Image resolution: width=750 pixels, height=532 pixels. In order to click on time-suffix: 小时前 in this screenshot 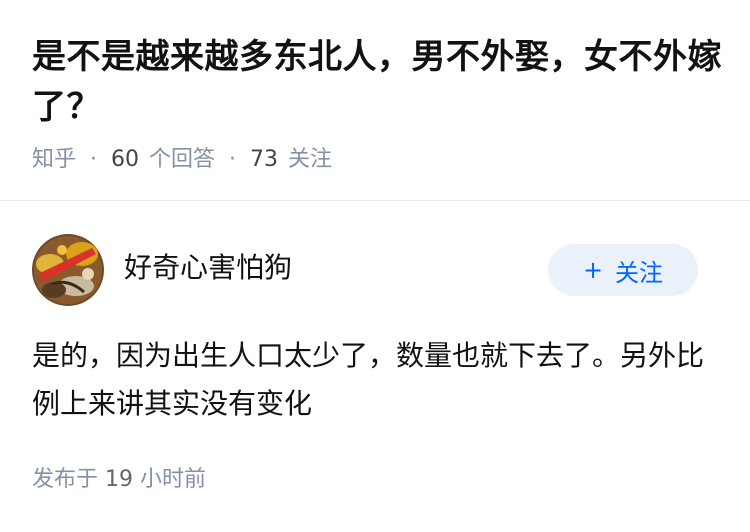, I will do `click(173, 479)`.